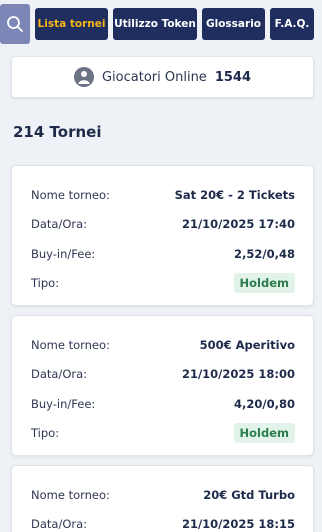 The width and height of the screenshot is (322, 532). I want to click on tournament-date: 21/10/2025 18:00, so click(238, 374).